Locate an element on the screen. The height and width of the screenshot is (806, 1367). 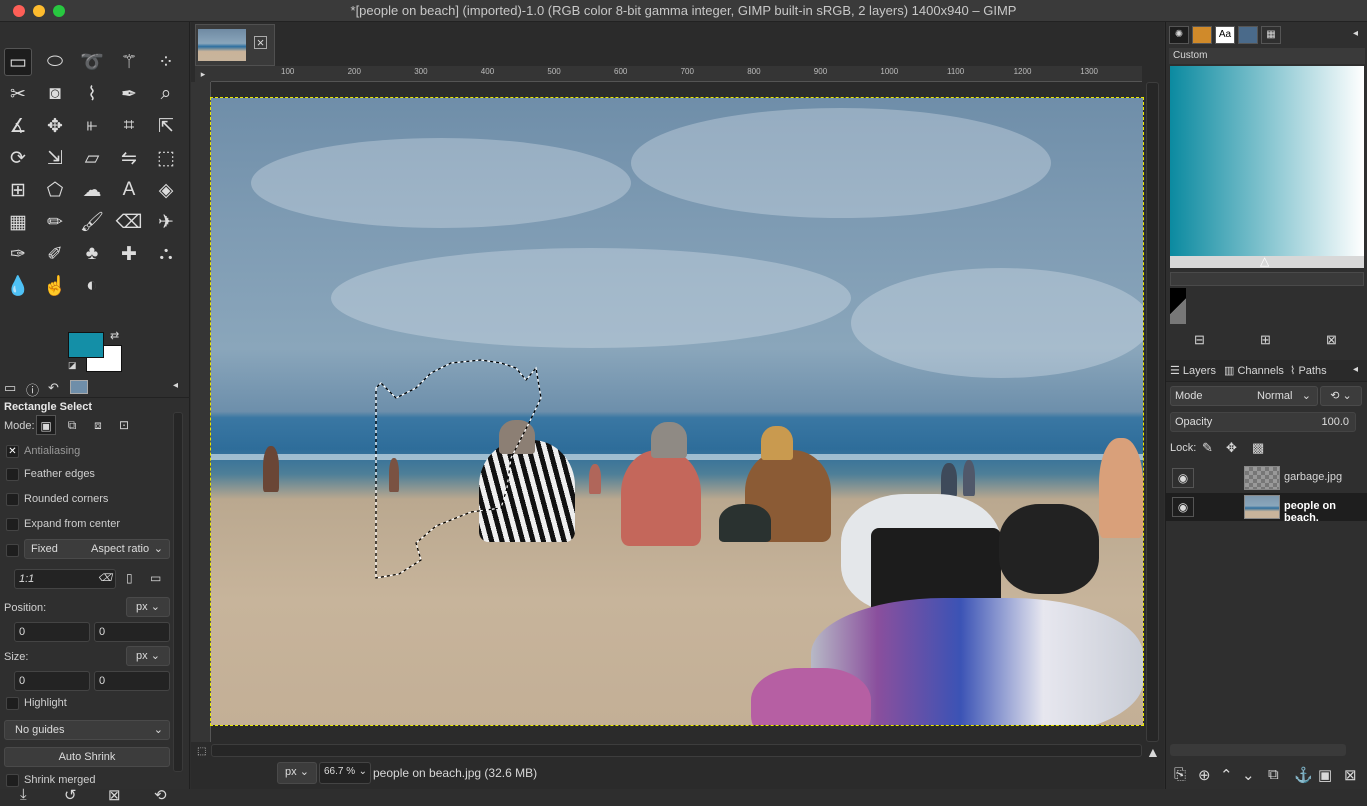
text-icon: A is located at coordinates (129, 190).